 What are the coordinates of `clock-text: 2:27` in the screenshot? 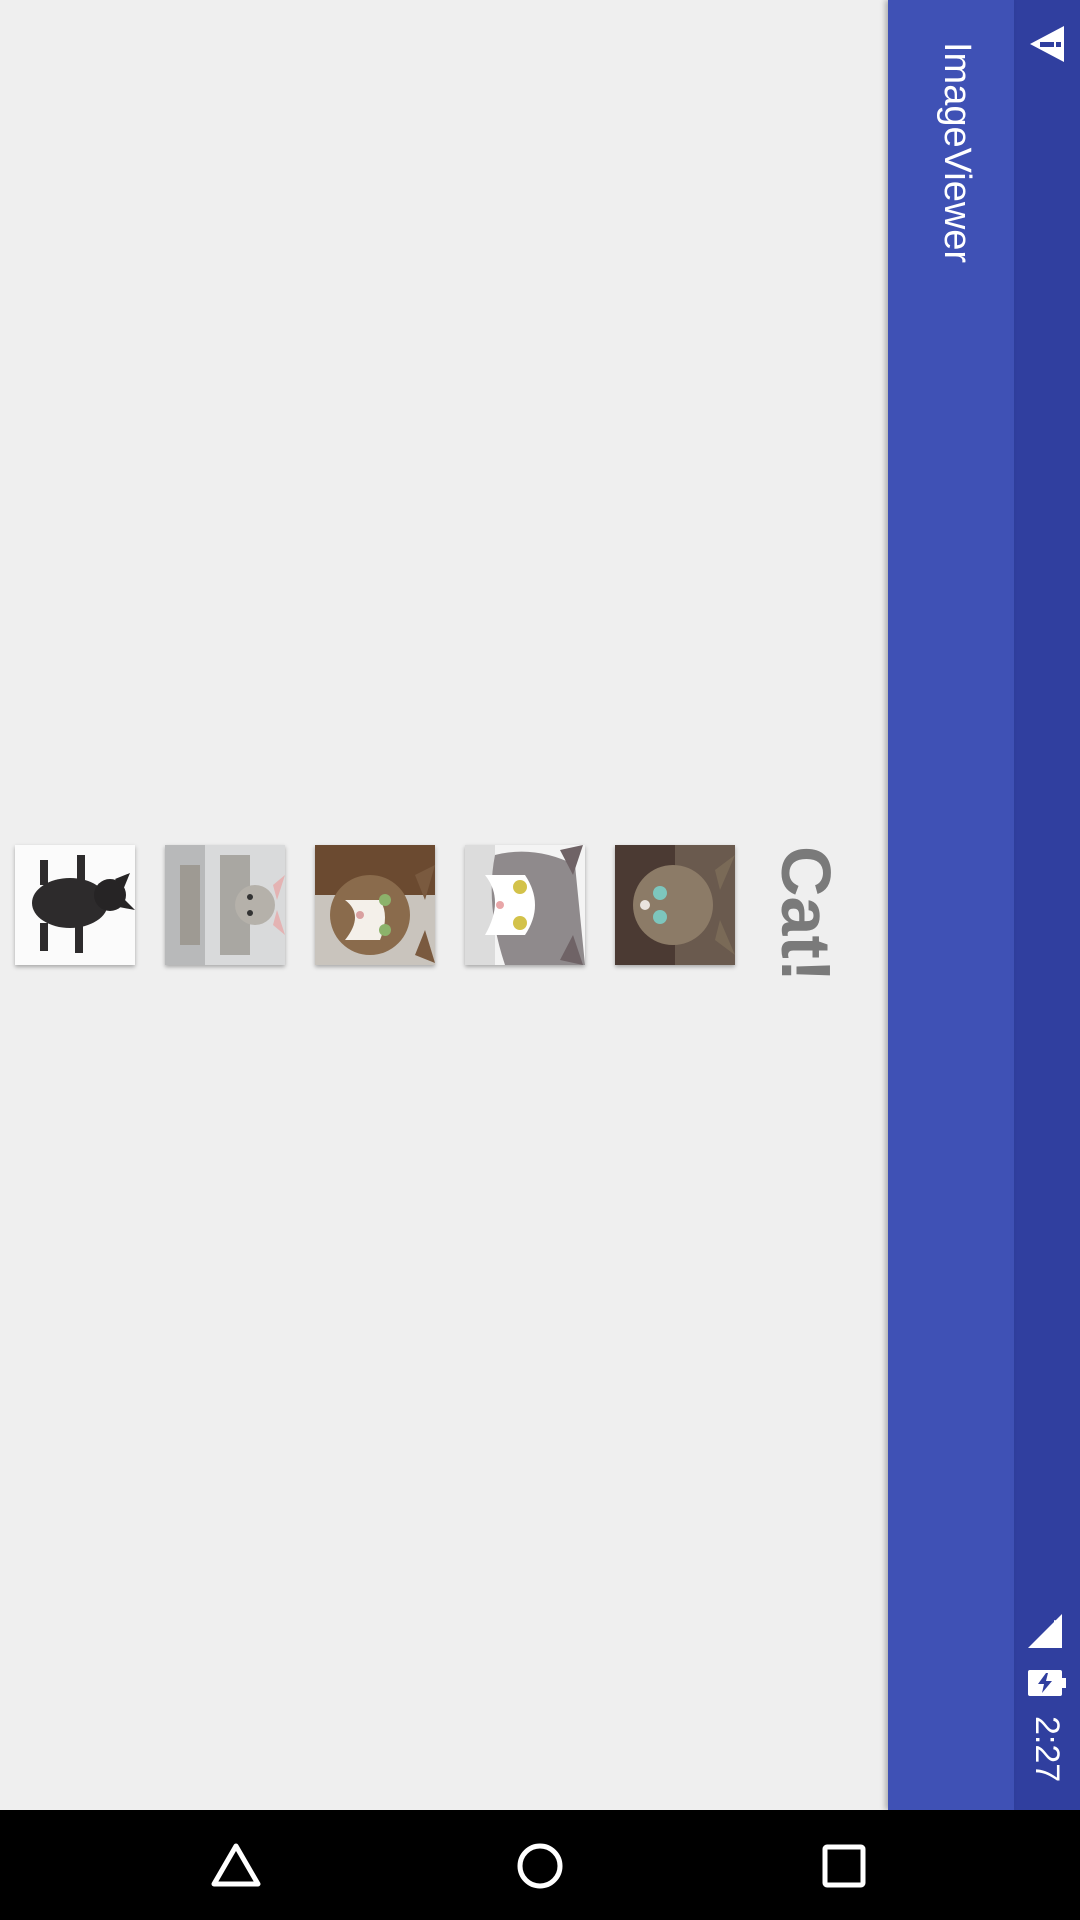 It's located at (1047, 1749).